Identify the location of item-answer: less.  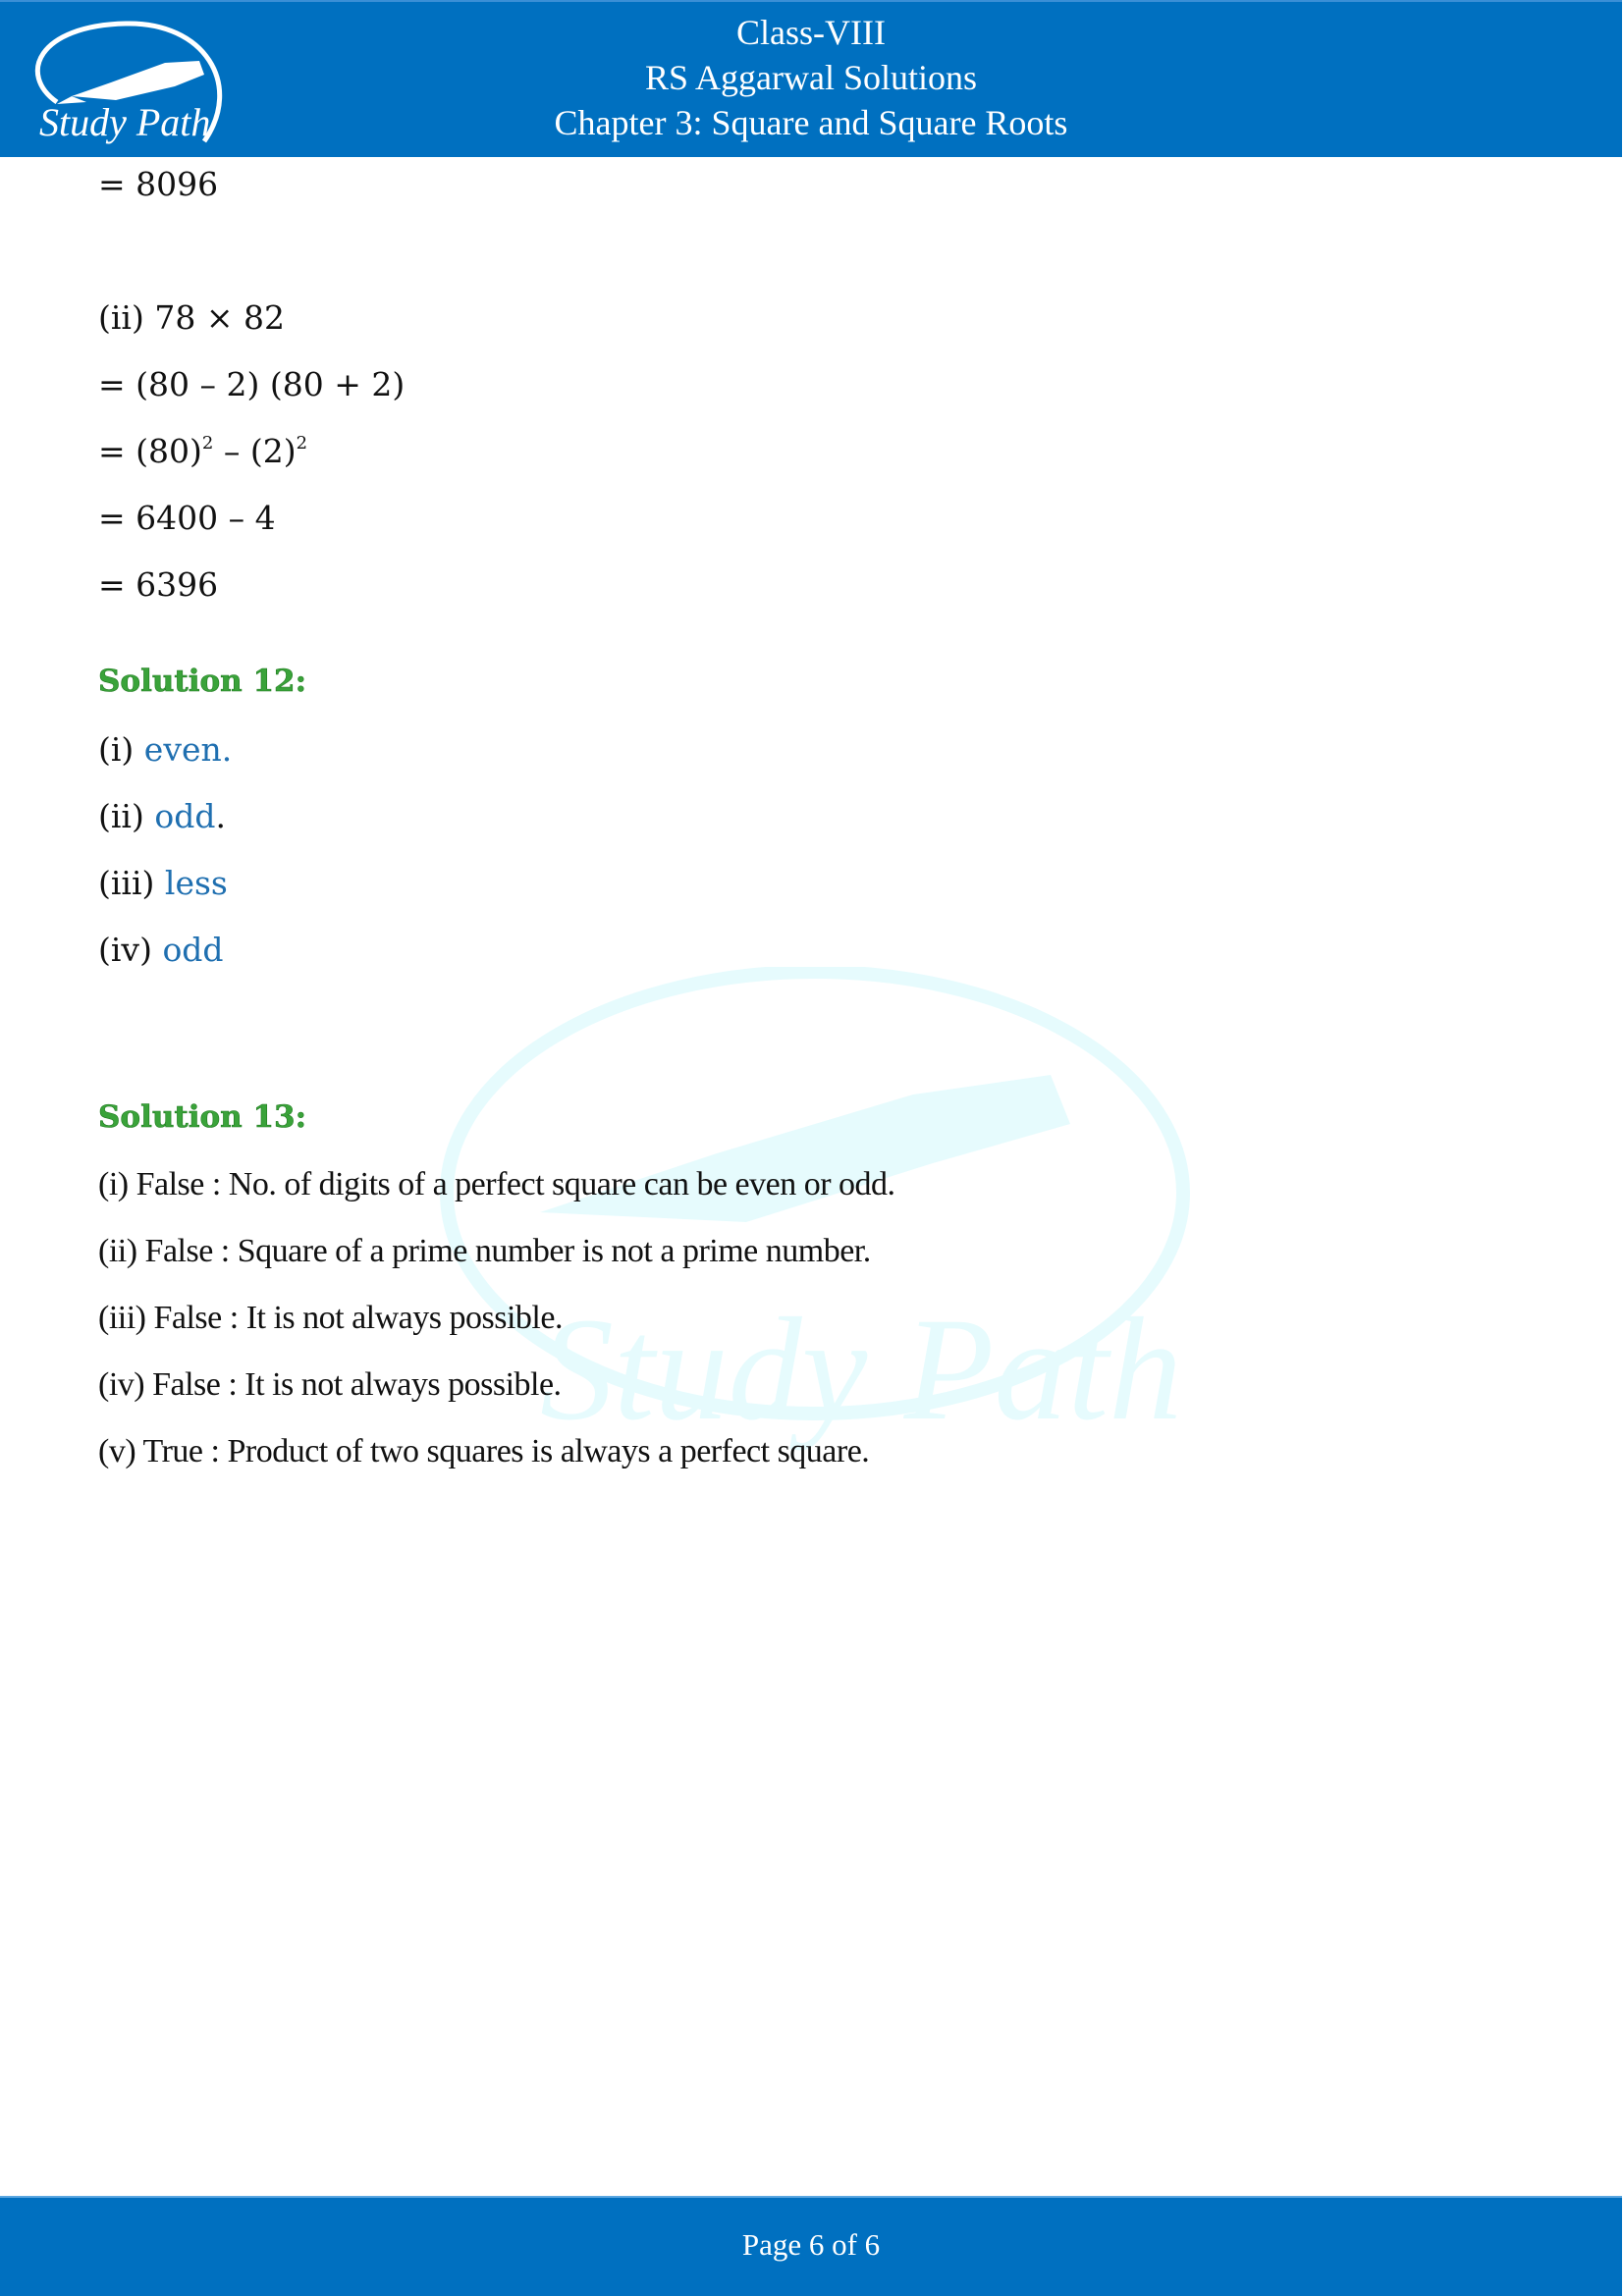
(196, 883).